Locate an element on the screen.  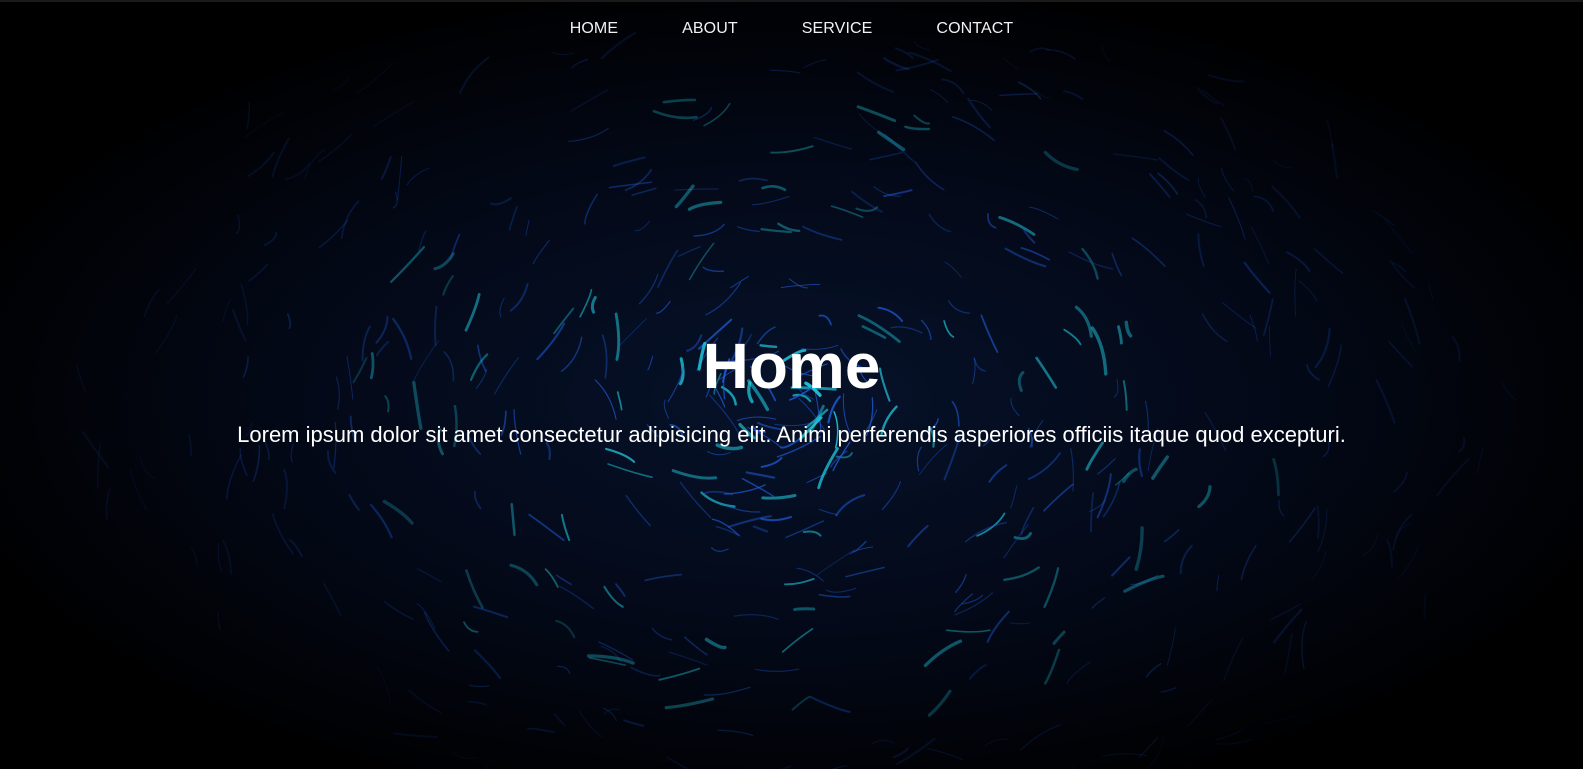
nav-link-service: SERVICE is located at coordinates (837, 30).